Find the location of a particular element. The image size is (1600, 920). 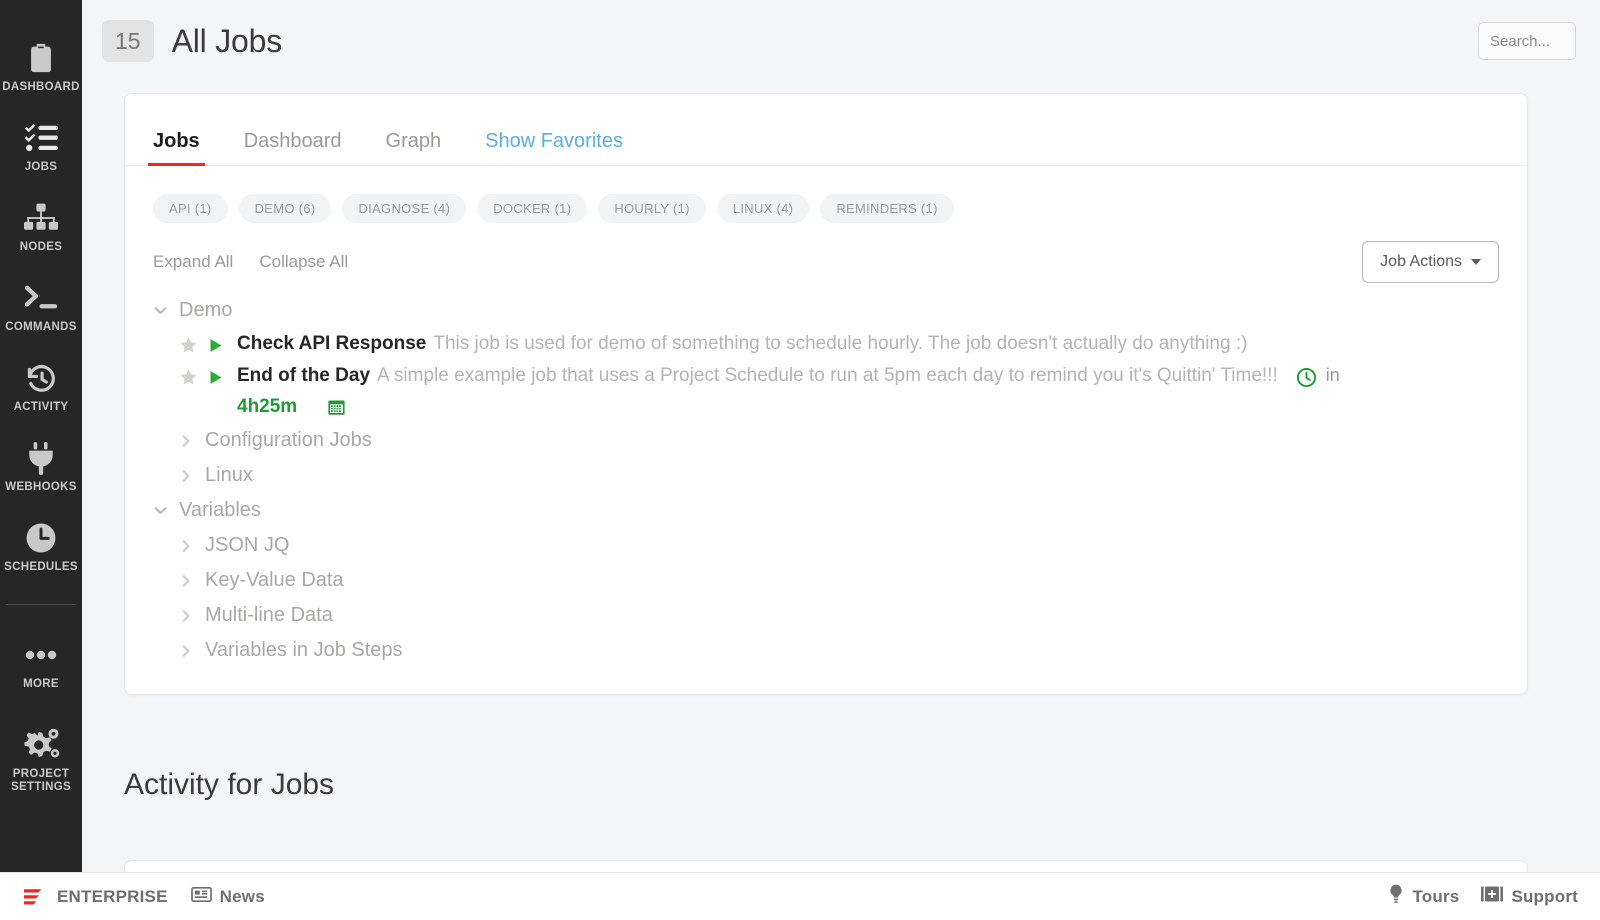

checklist-icon is located at coordinates (41, 138).